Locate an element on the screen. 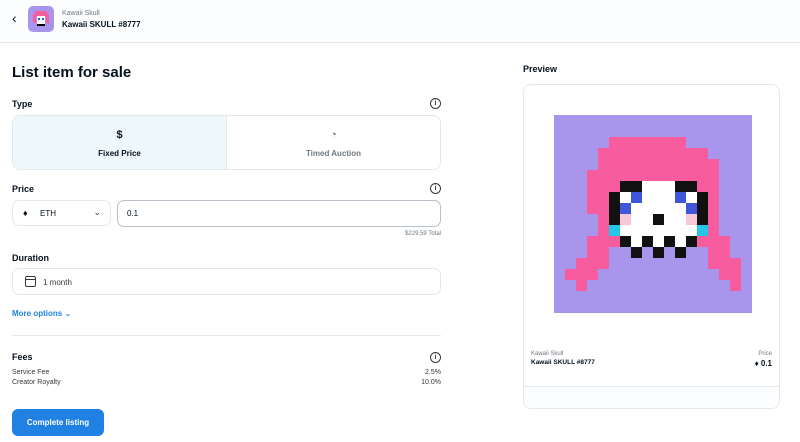 The height and width of the screenshot is (442, 800). fee-value: 10.0% is located at coordinates (431, 382).